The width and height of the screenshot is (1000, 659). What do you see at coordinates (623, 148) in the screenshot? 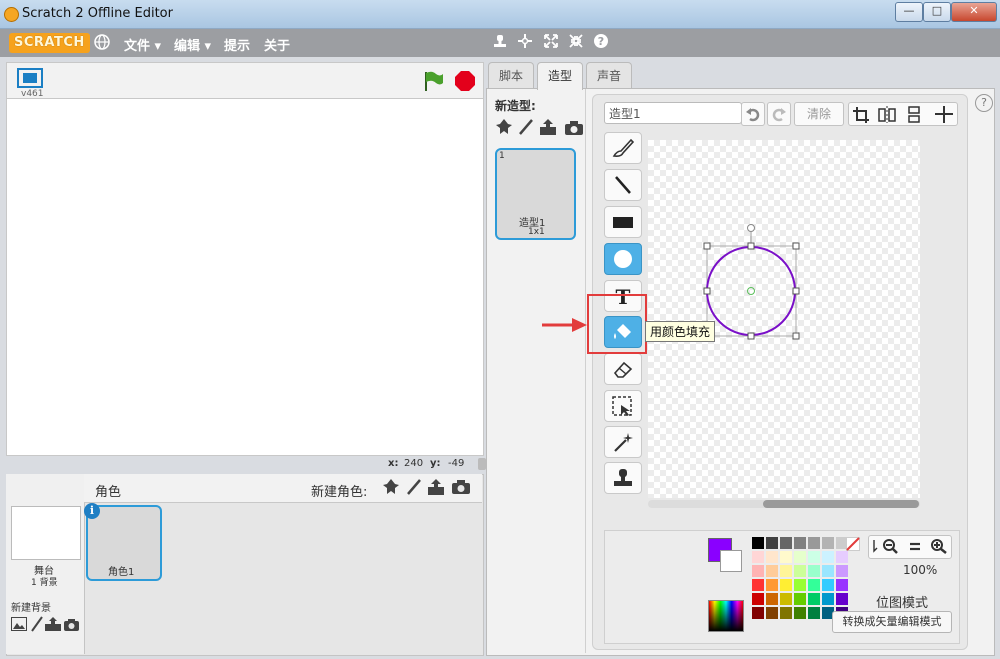
I see `brush-tool` at bounding box center [623, 148].